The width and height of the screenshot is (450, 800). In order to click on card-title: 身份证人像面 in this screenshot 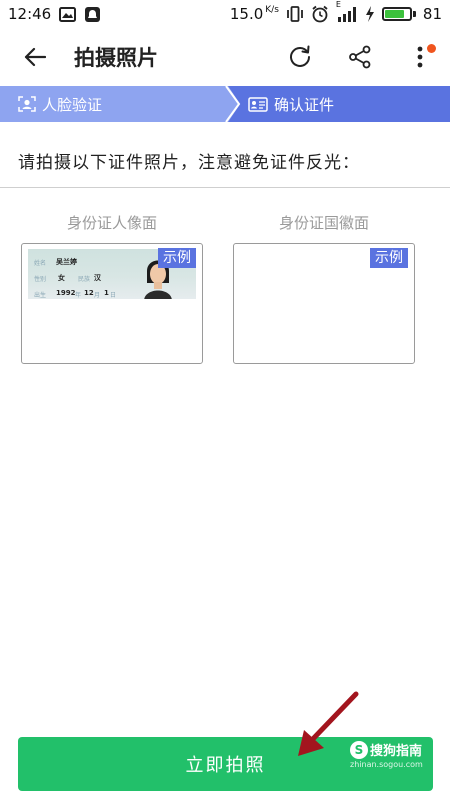, I will do `click(111, 223)`.